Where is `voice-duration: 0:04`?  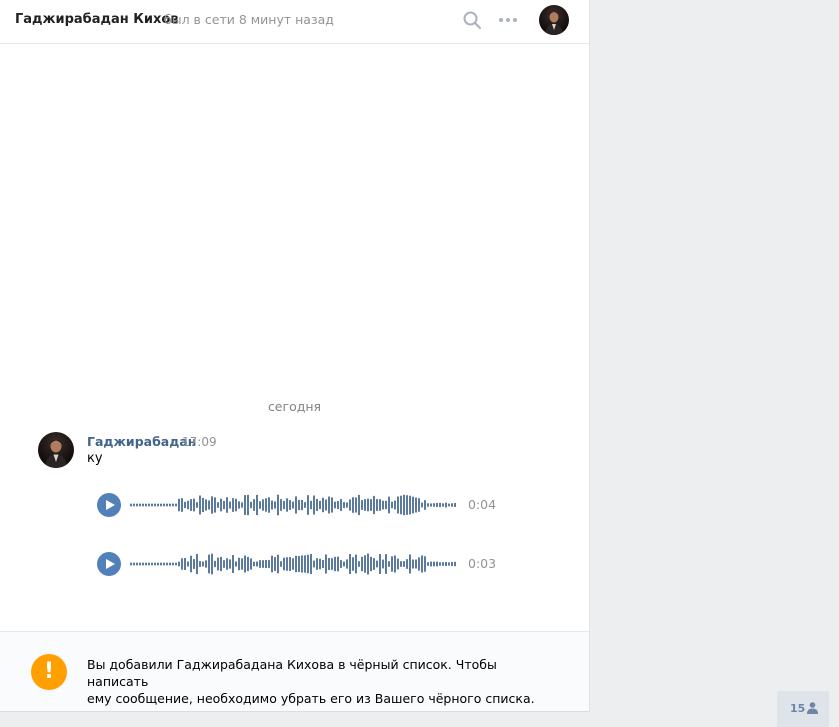
voice-duration: 0:04 is located at coordinates (482, 504).